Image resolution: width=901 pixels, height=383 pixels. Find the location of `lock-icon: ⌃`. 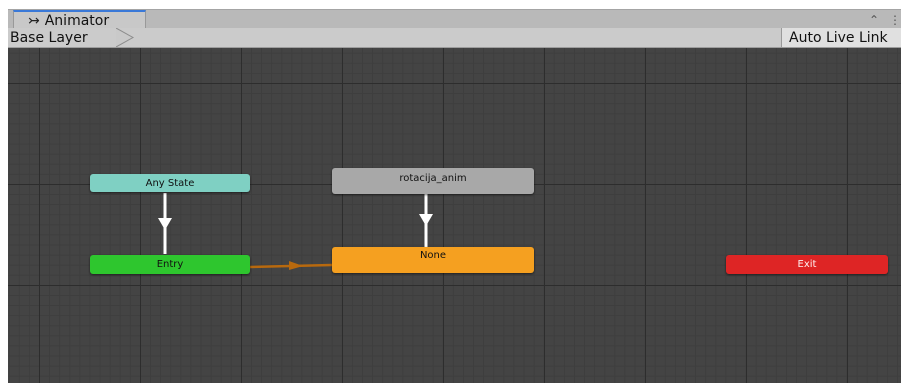

lock-icon: ⌃ is located at coordinates (874, 20).